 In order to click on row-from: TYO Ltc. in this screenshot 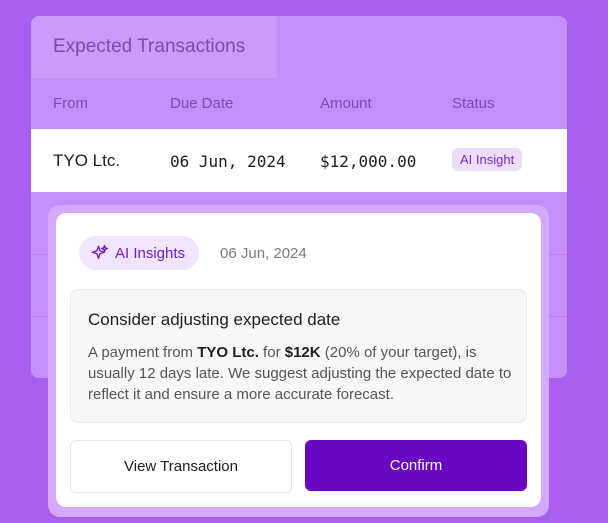, I will do `click(87, 160)`.